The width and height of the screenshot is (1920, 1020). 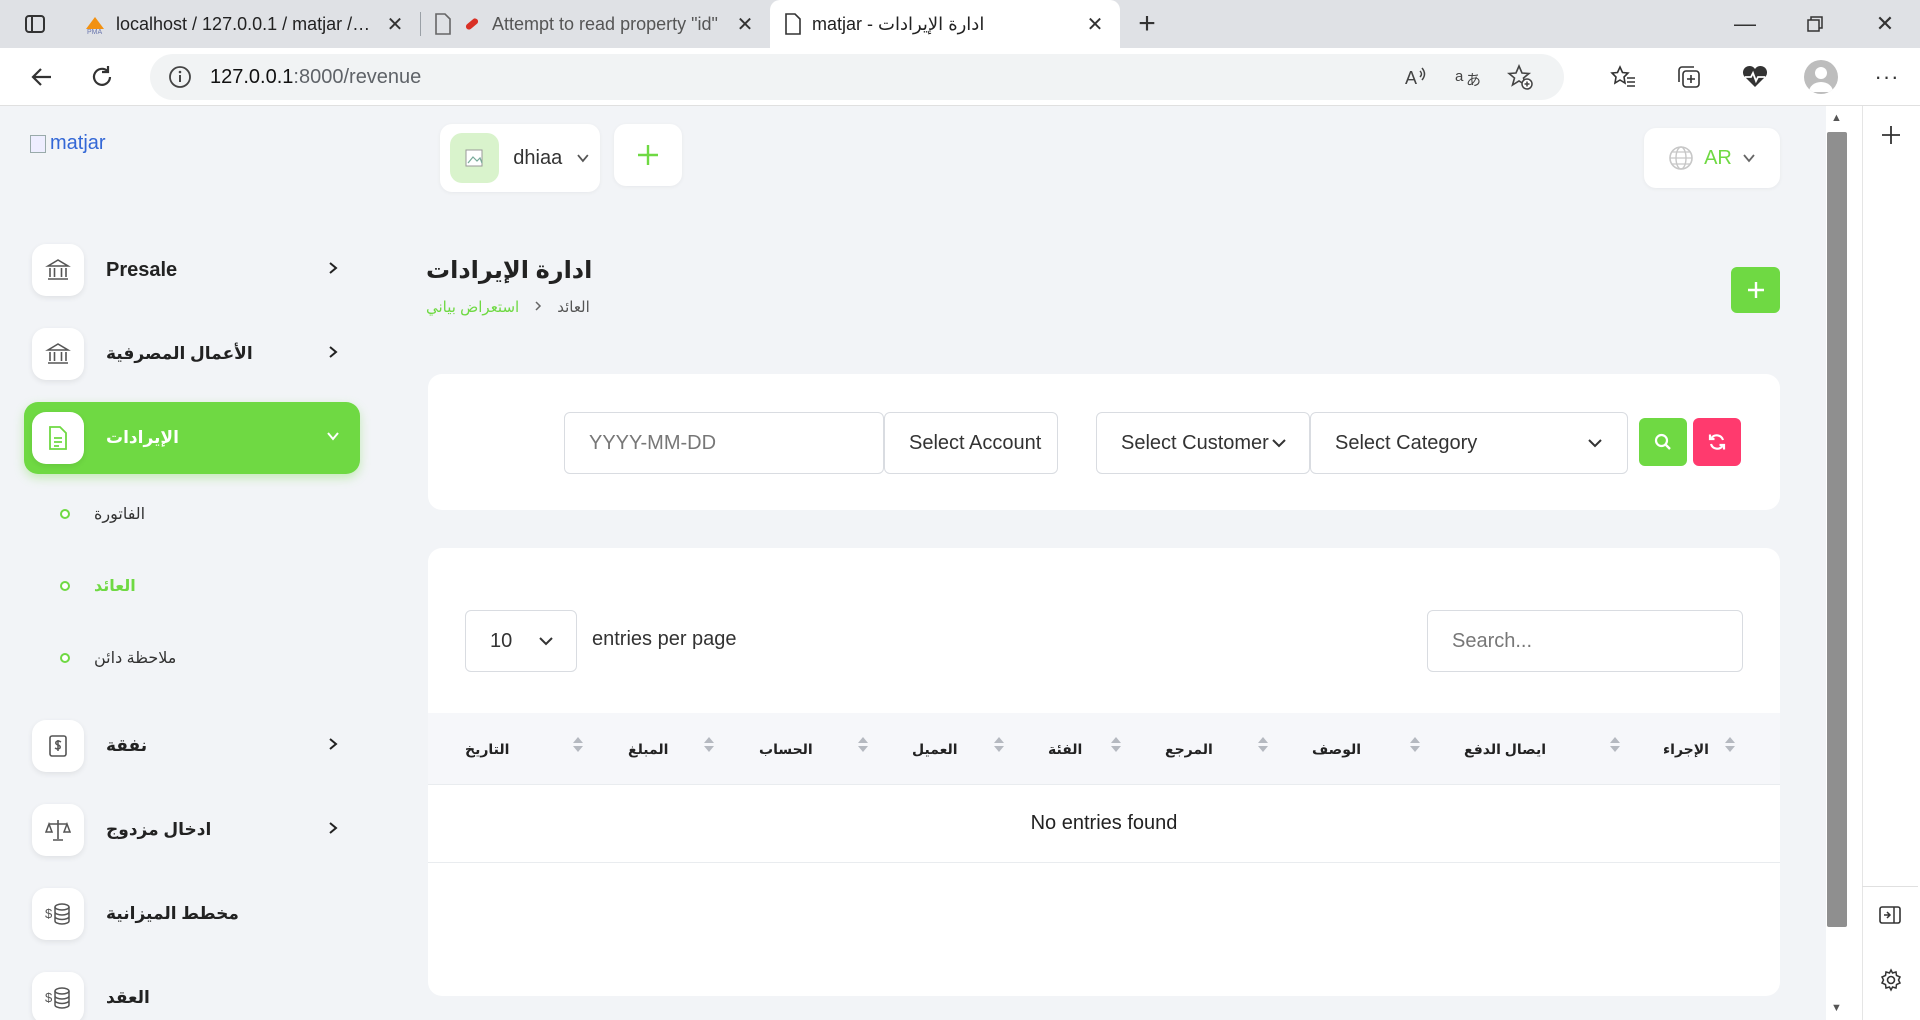 I want to click on date-filter-input, so click(x=724, y=443).